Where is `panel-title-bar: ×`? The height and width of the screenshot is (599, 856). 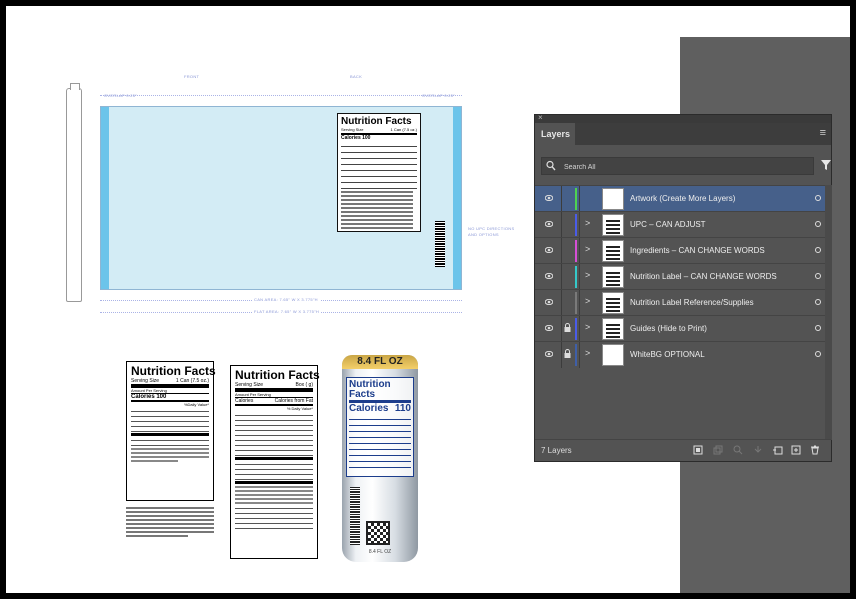 panel-title-bar: × is located at coordinates (683, 118).